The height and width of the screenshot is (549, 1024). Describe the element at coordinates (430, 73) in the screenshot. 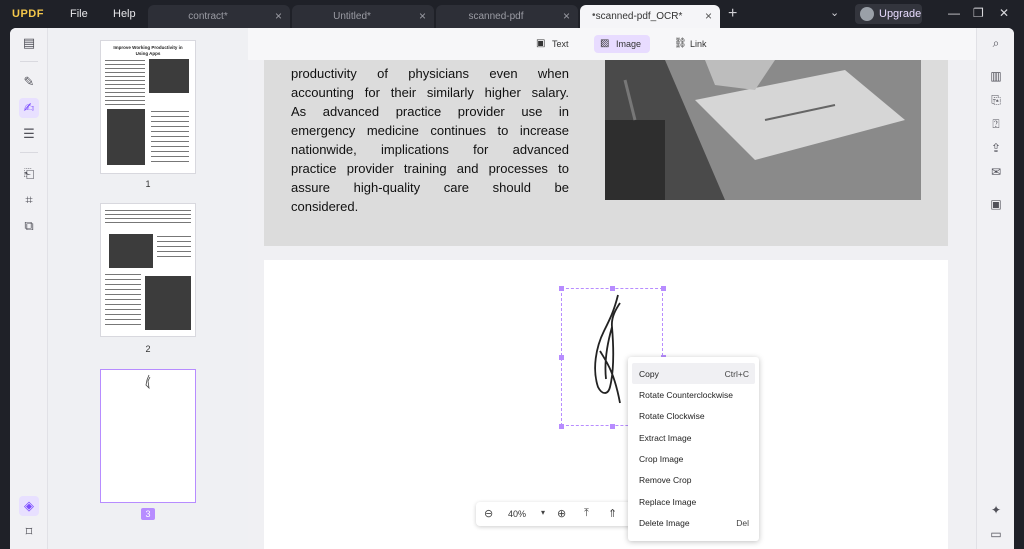

I see `text-line: productivity of physicians even when` at that location.